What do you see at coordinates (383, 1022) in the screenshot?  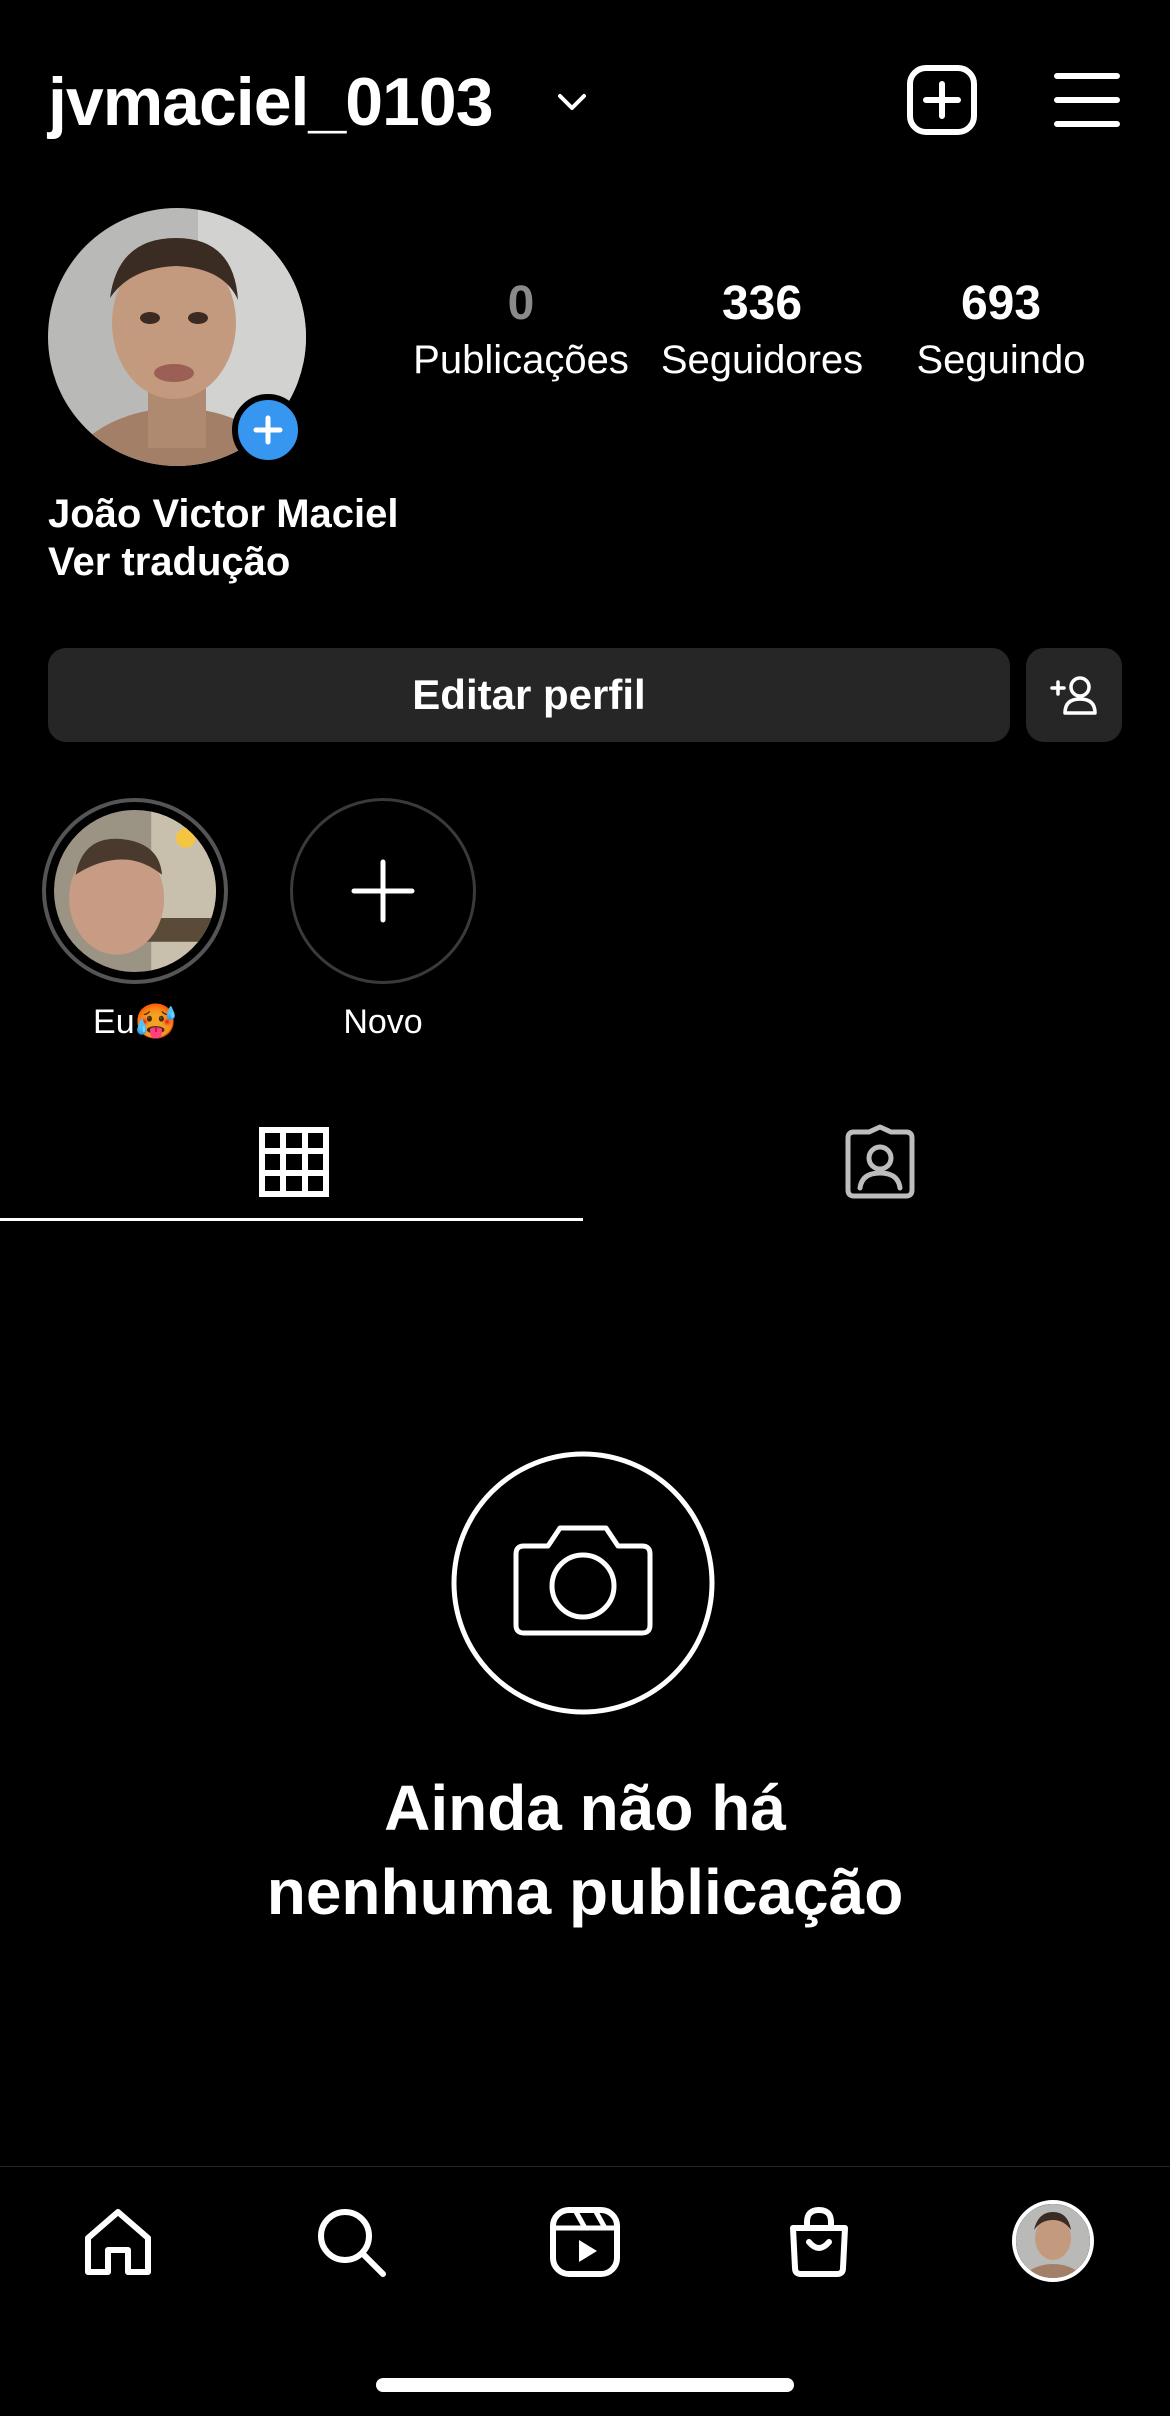 I see `new-highlight-label: Novo` at bounding box center [383, 1022].